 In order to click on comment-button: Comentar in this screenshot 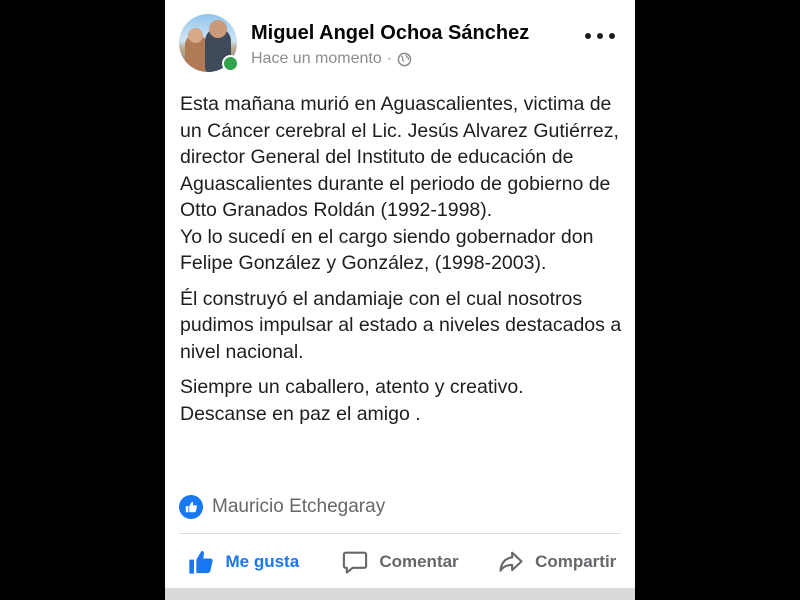, I will do `click(400, 562)`.